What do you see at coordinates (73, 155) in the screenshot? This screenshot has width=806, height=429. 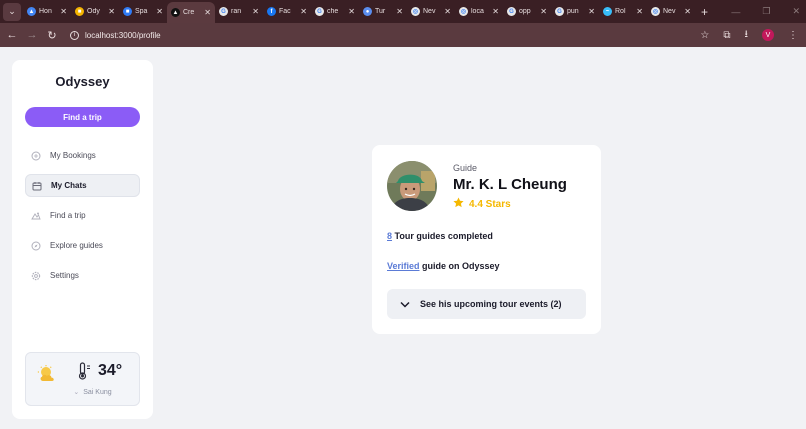 I see `sidebar-item-label: My Bookings` at bounding box center [73, 155].